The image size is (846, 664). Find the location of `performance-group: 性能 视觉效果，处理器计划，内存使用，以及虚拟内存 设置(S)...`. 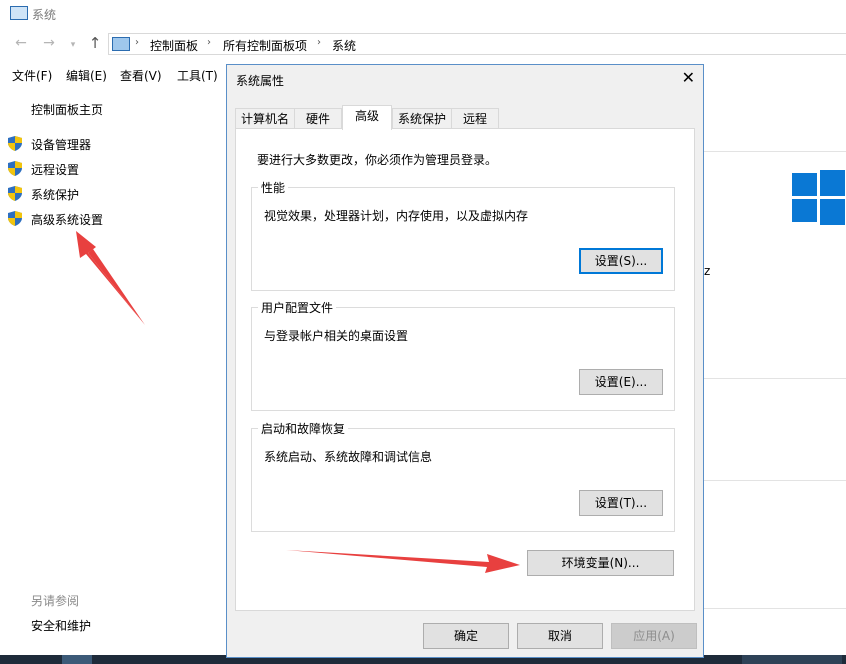

performance-group: 性能 视觉效果，处理器计划，内存使用，以及虚拟内存 设置(S)... is located at coordinates (463, 235).